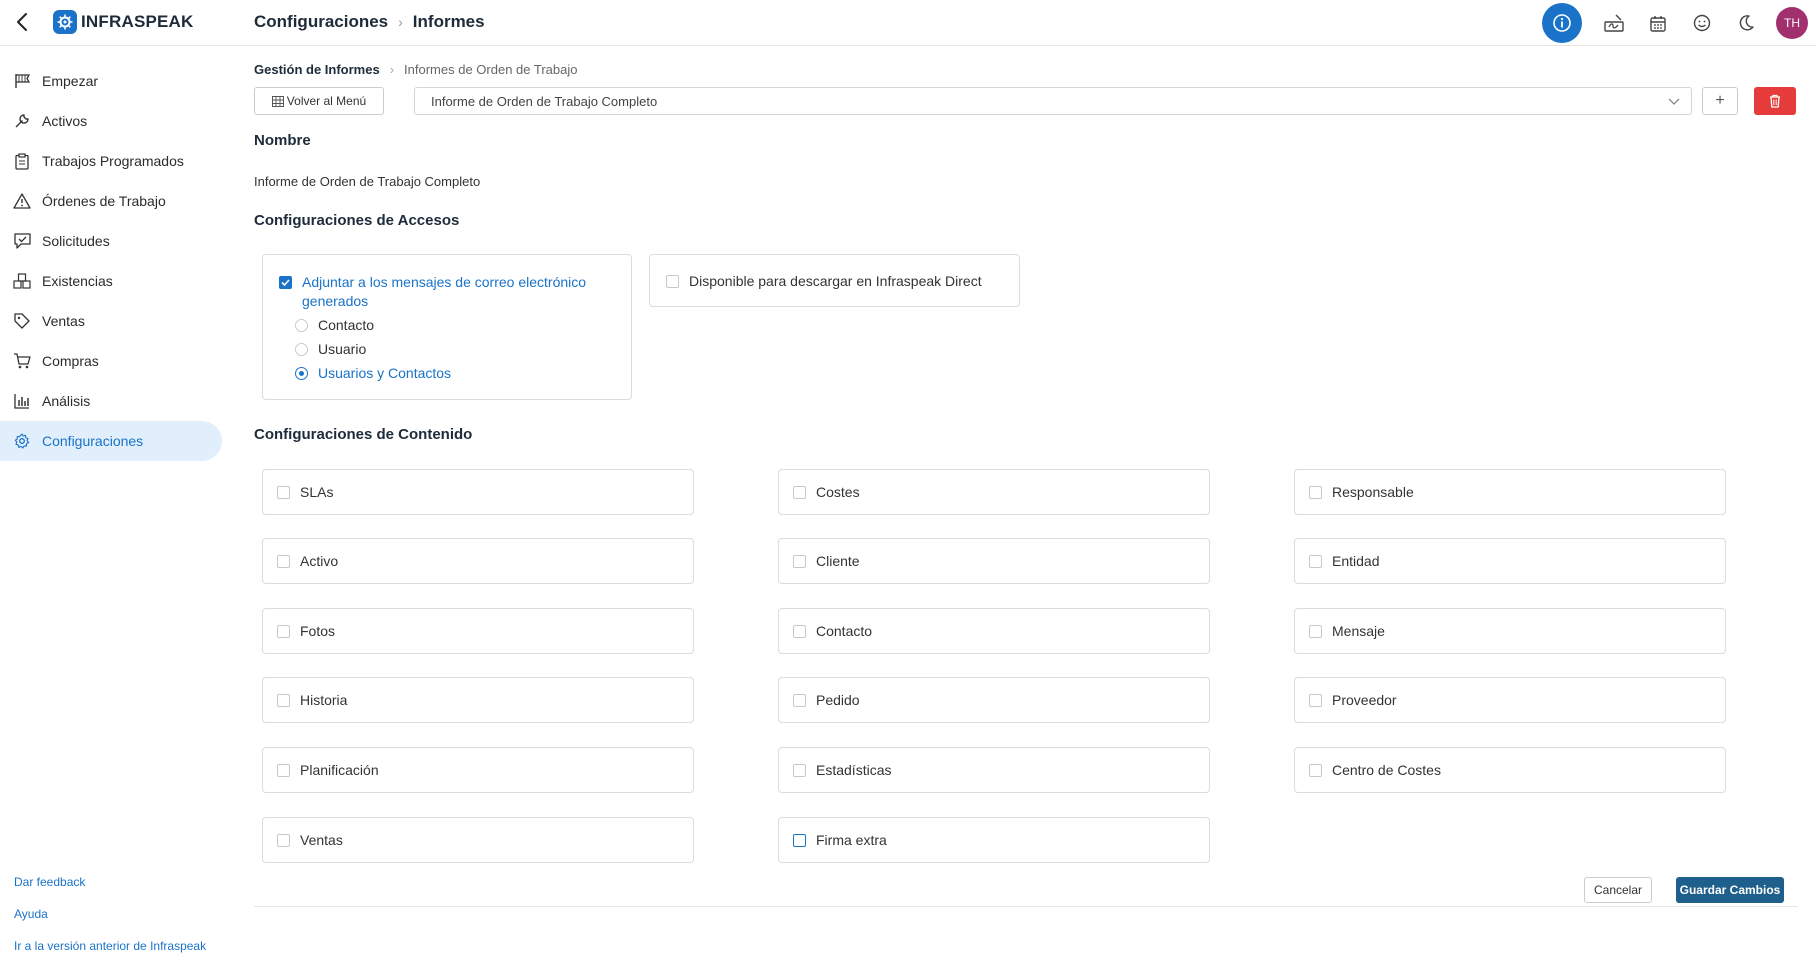 The height and width of the screenshot is (972, 1816). What do you see at coordinates (1386, 770) in the screenshot?
I see `content-option-label: Centro de Costes` at bounding box center [1386, 770].